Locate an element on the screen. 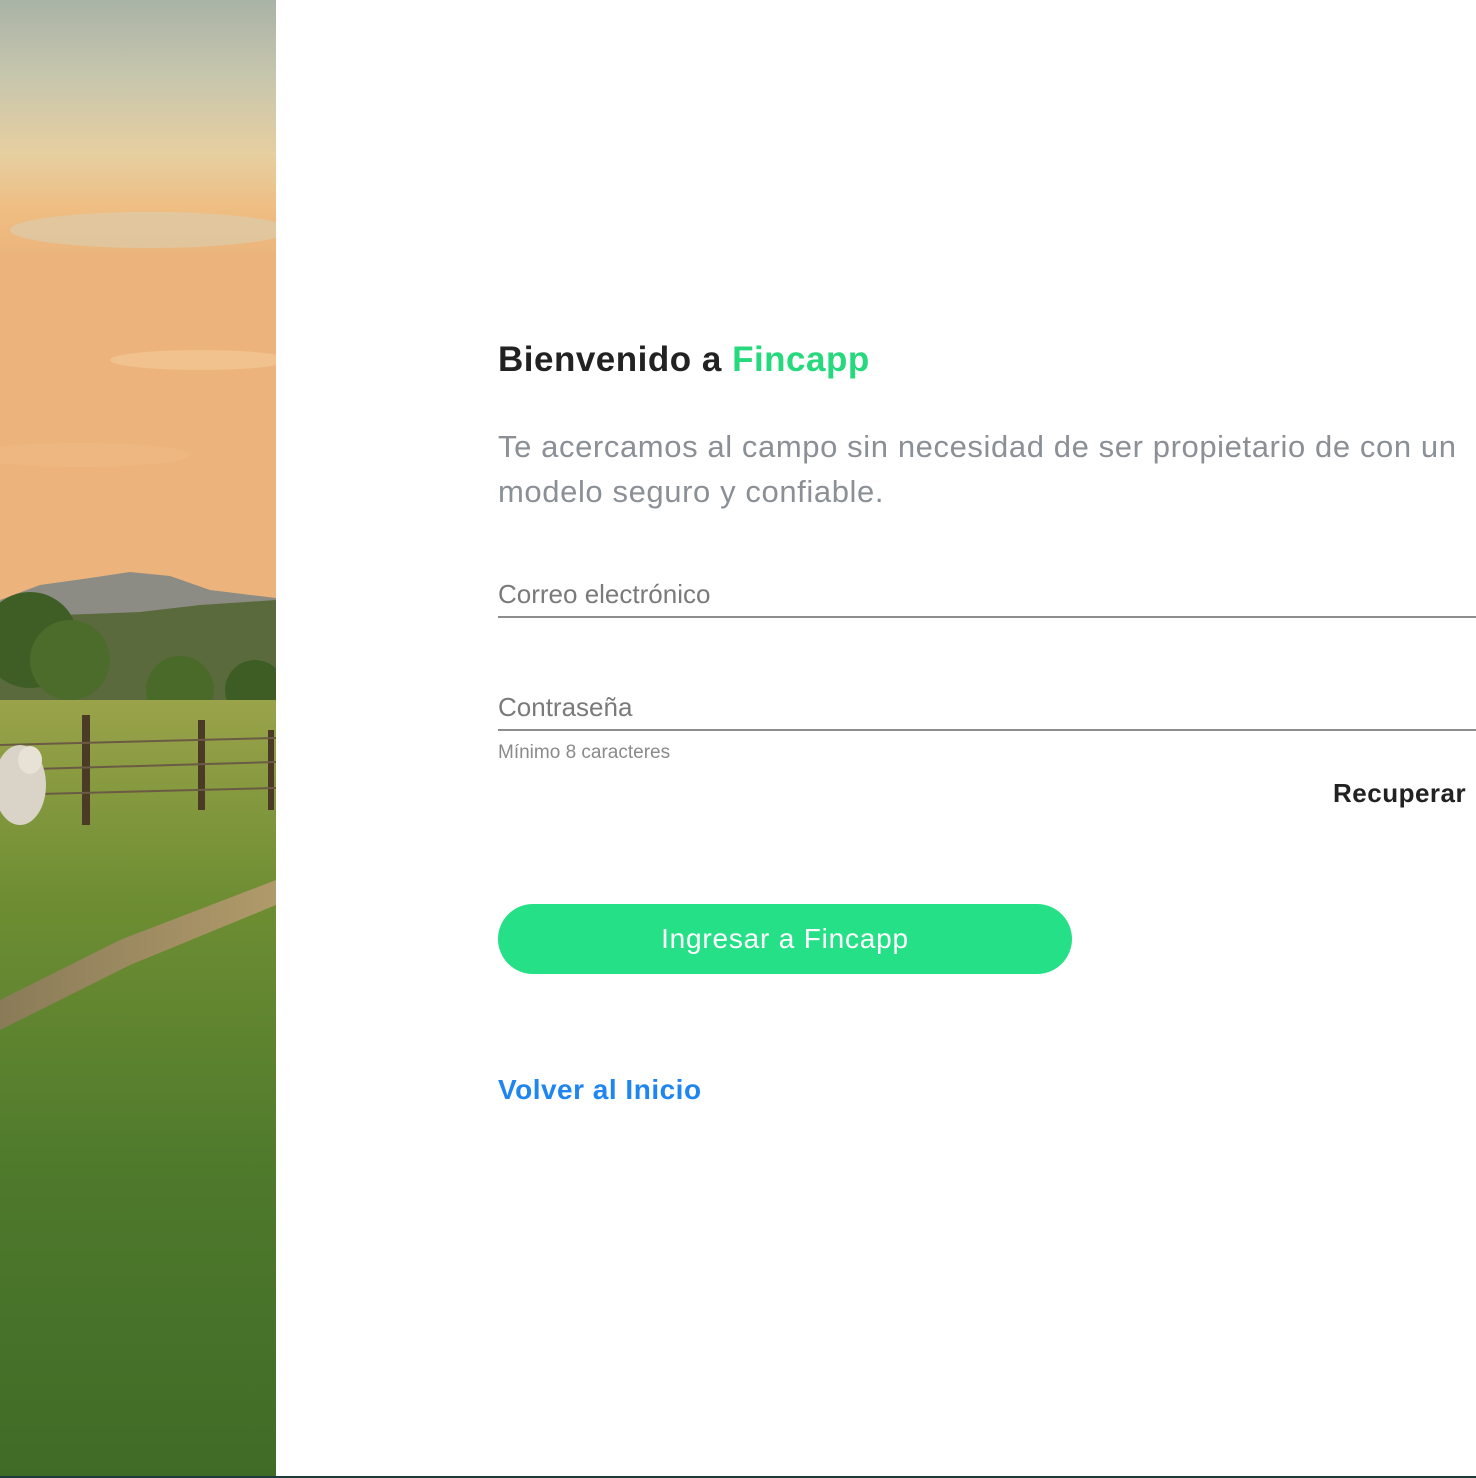  password-hint: Mínimo 8 caracteres is located at coordinates (584, 752).